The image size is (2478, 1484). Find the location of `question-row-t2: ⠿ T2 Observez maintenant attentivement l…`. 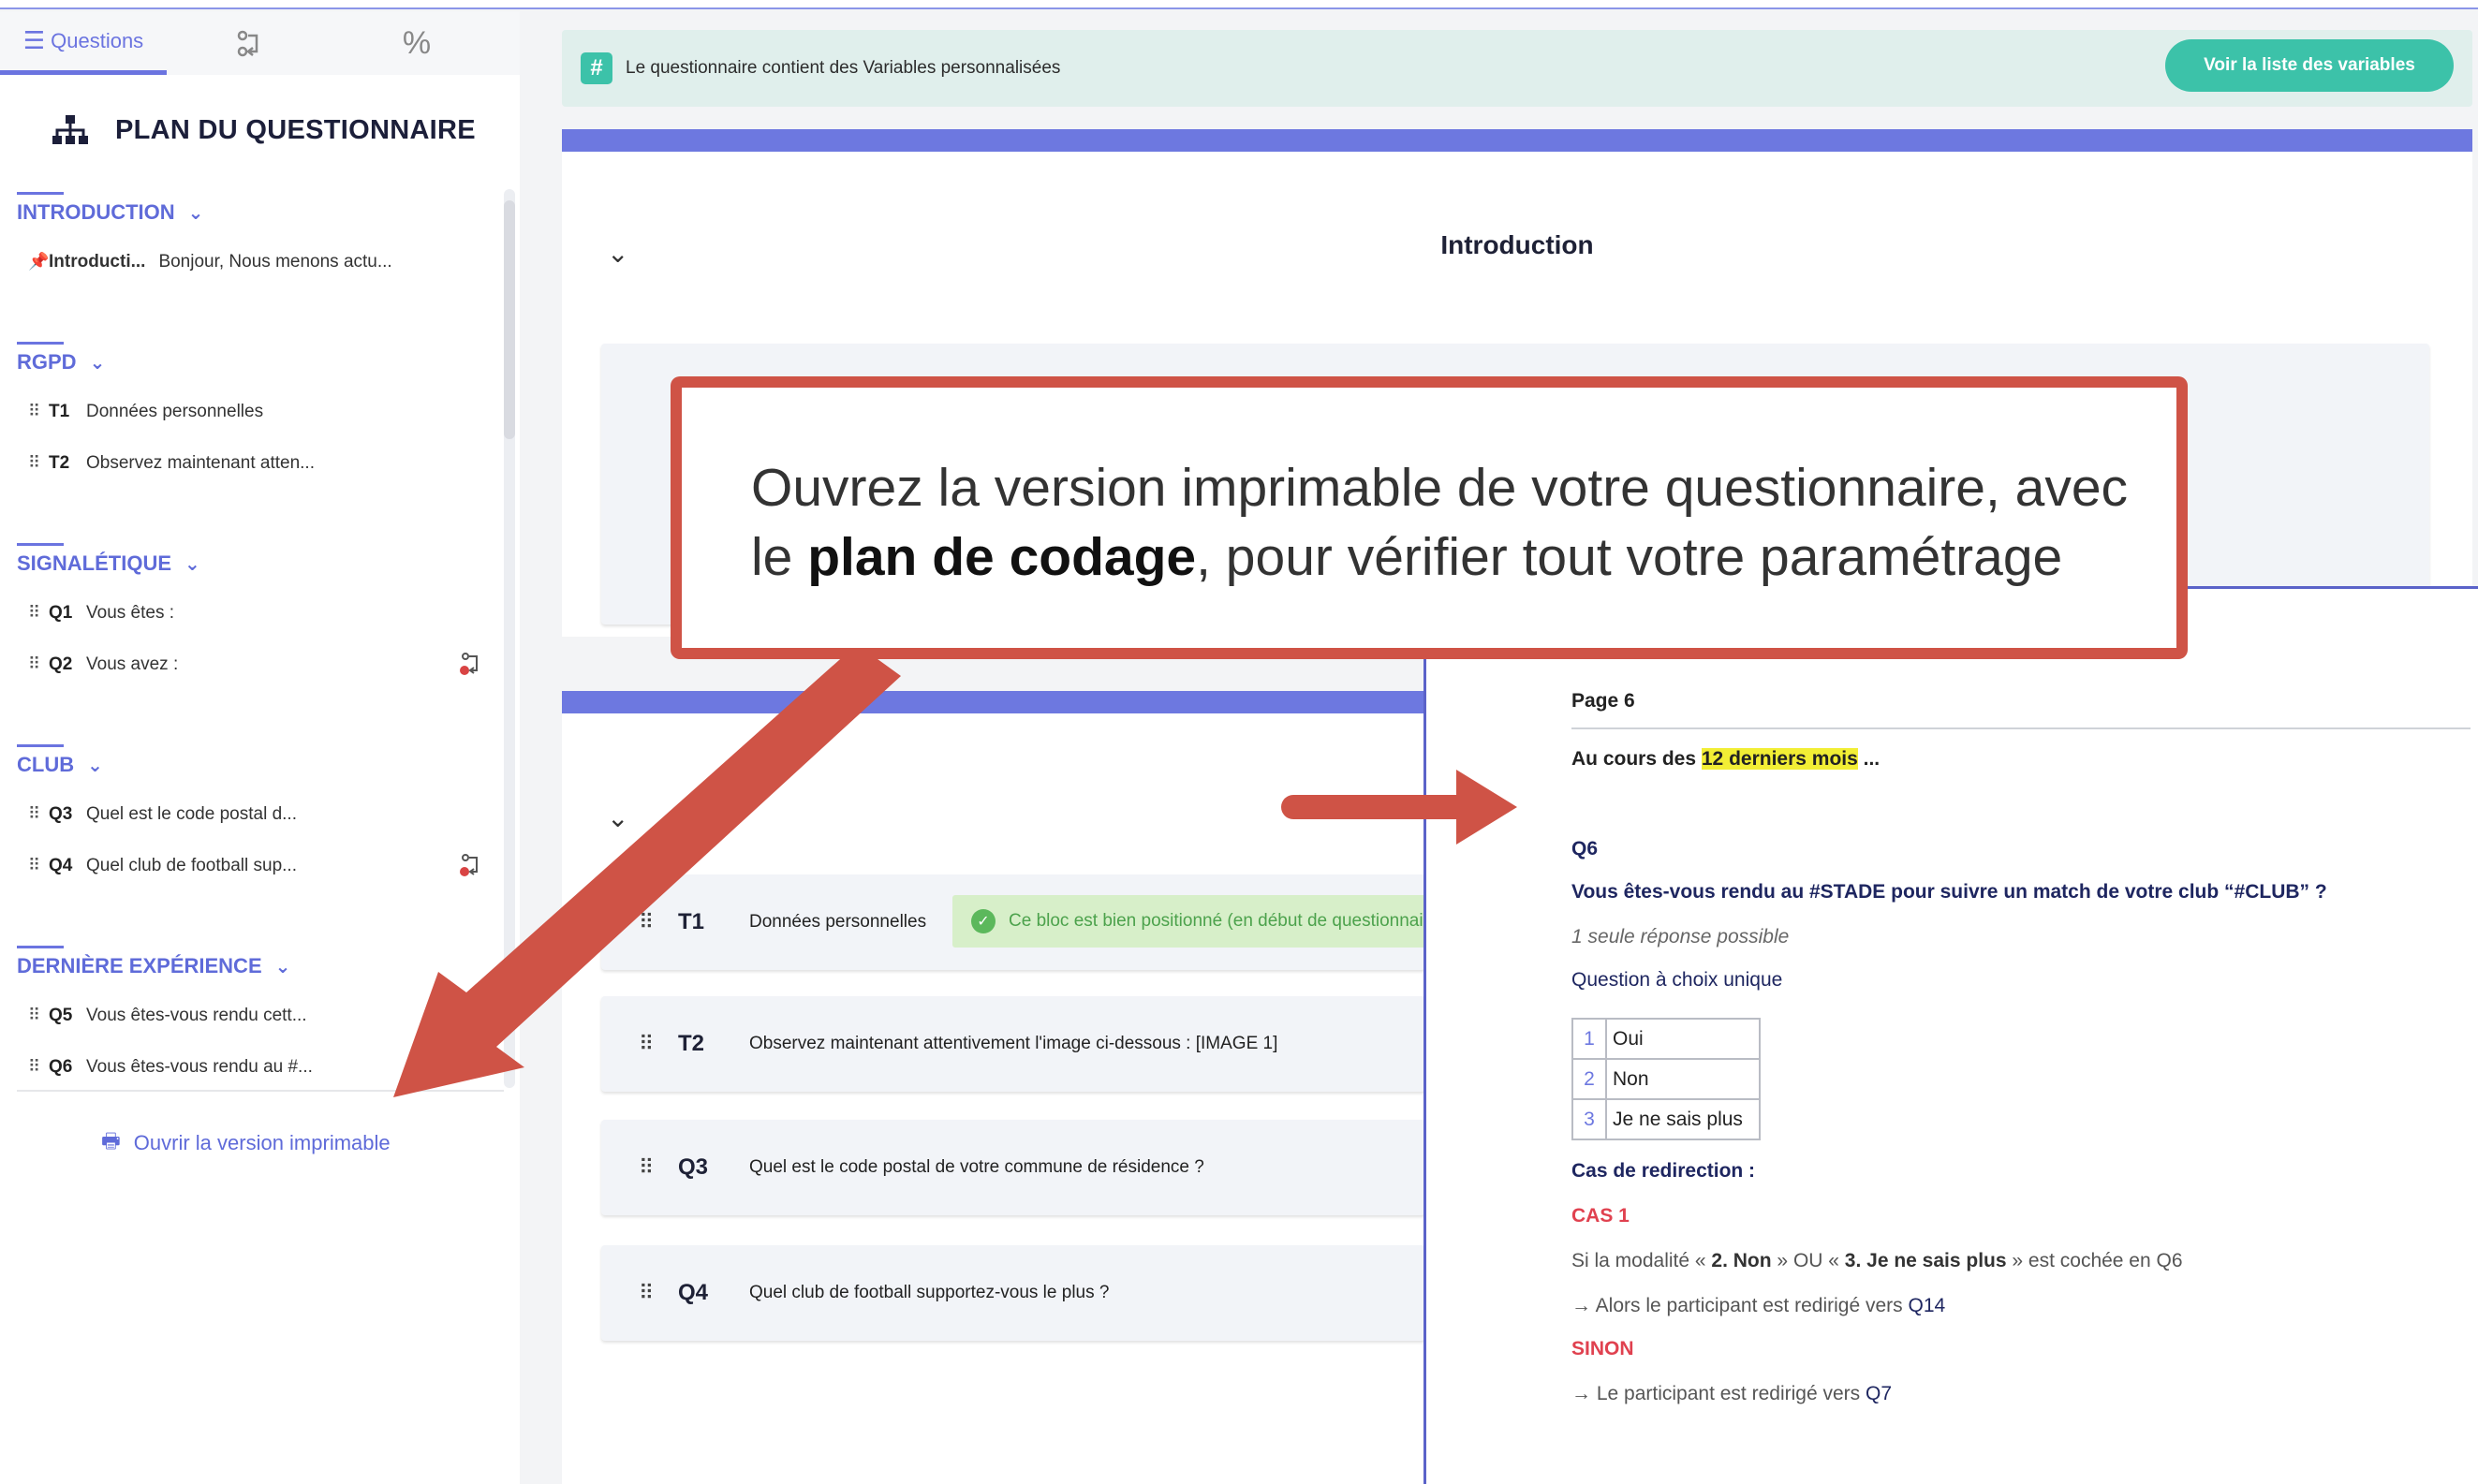

question-row-t2: ⠿ T2 Observez maintenant attentivement l… is located at coordinates (1013, 1044).